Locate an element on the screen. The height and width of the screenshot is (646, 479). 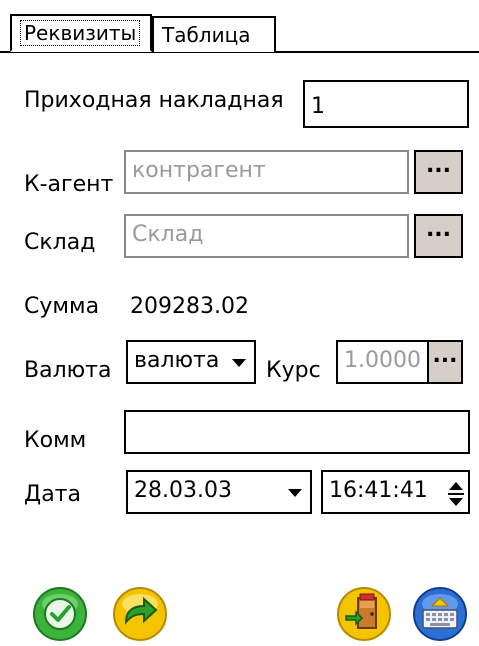
exit-door-icon is located at coordinates (364, 614).